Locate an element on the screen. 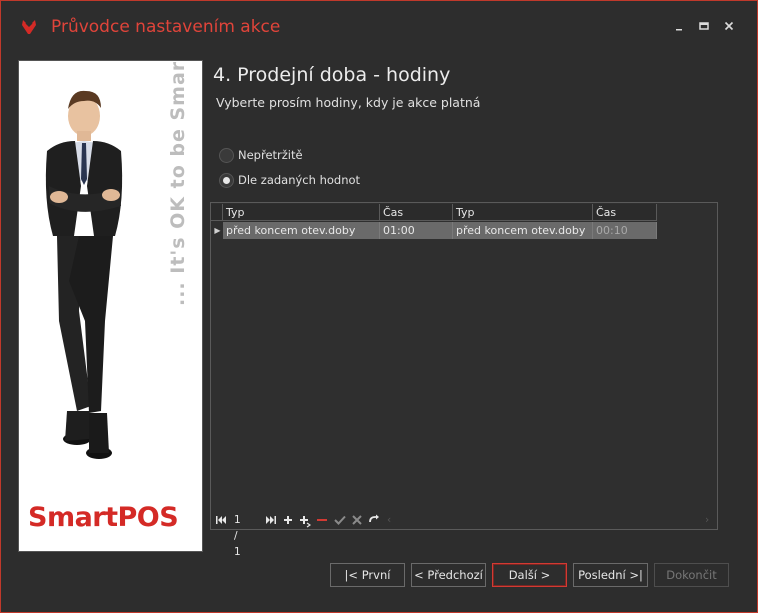 This screenshot has height=613, width=758. first-button: |< První is located at coordinates (367, 575).